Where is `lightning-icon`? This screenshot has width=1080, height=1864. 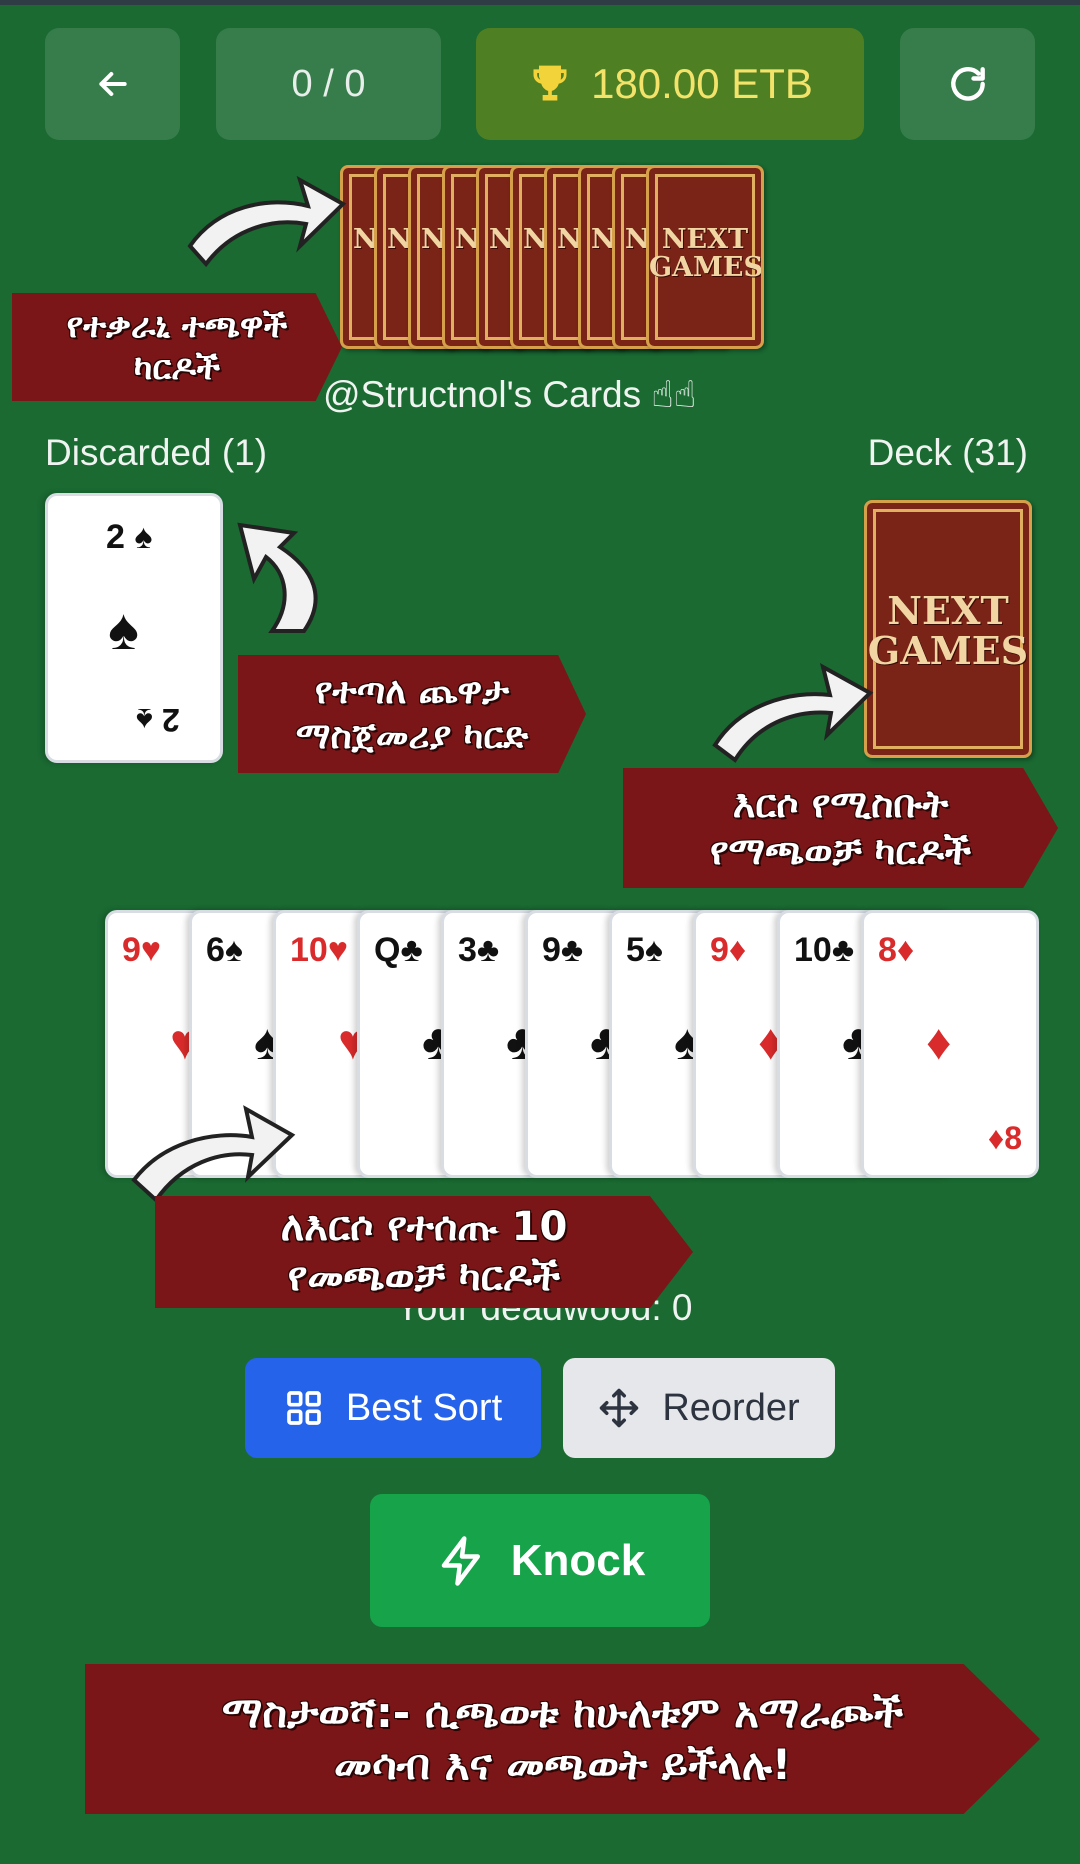 lightning-icon is located at coordinates (460, 1560).